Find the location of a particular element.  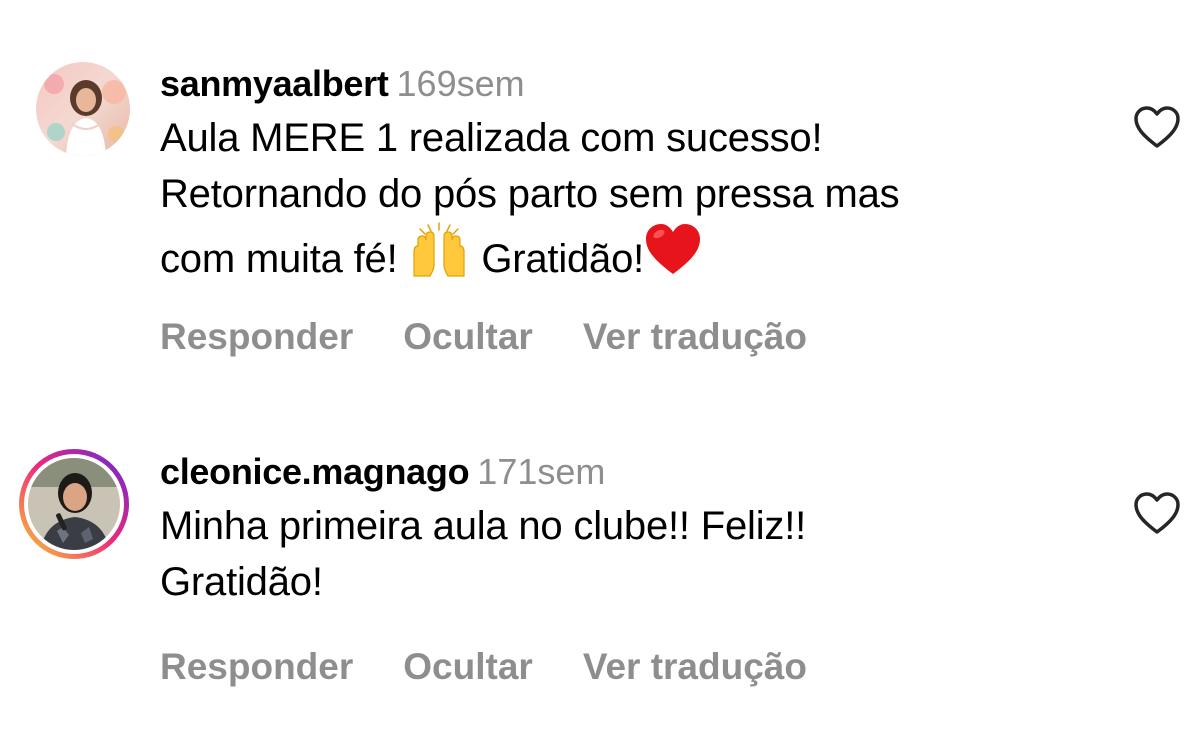

username: sanmyaalbert is located at coordinates (274, 83).